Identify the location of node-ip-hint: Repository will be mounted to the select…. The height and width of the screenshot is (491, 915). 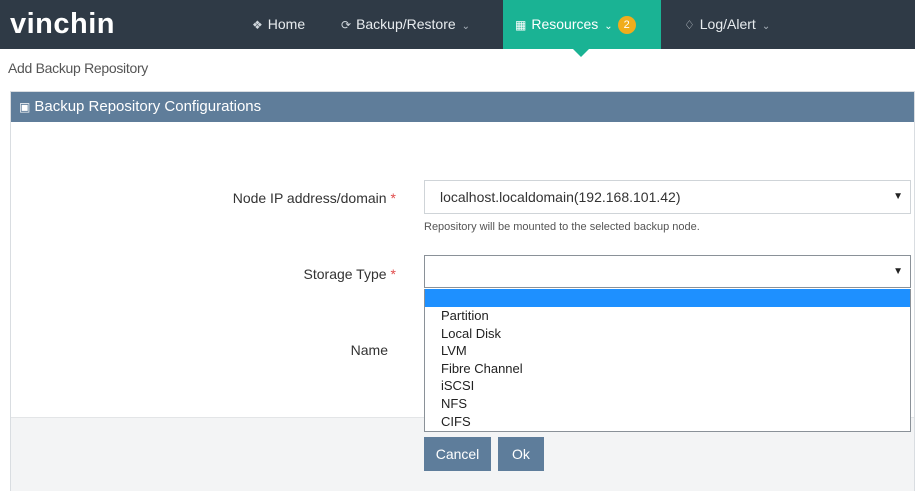
(562, 227).